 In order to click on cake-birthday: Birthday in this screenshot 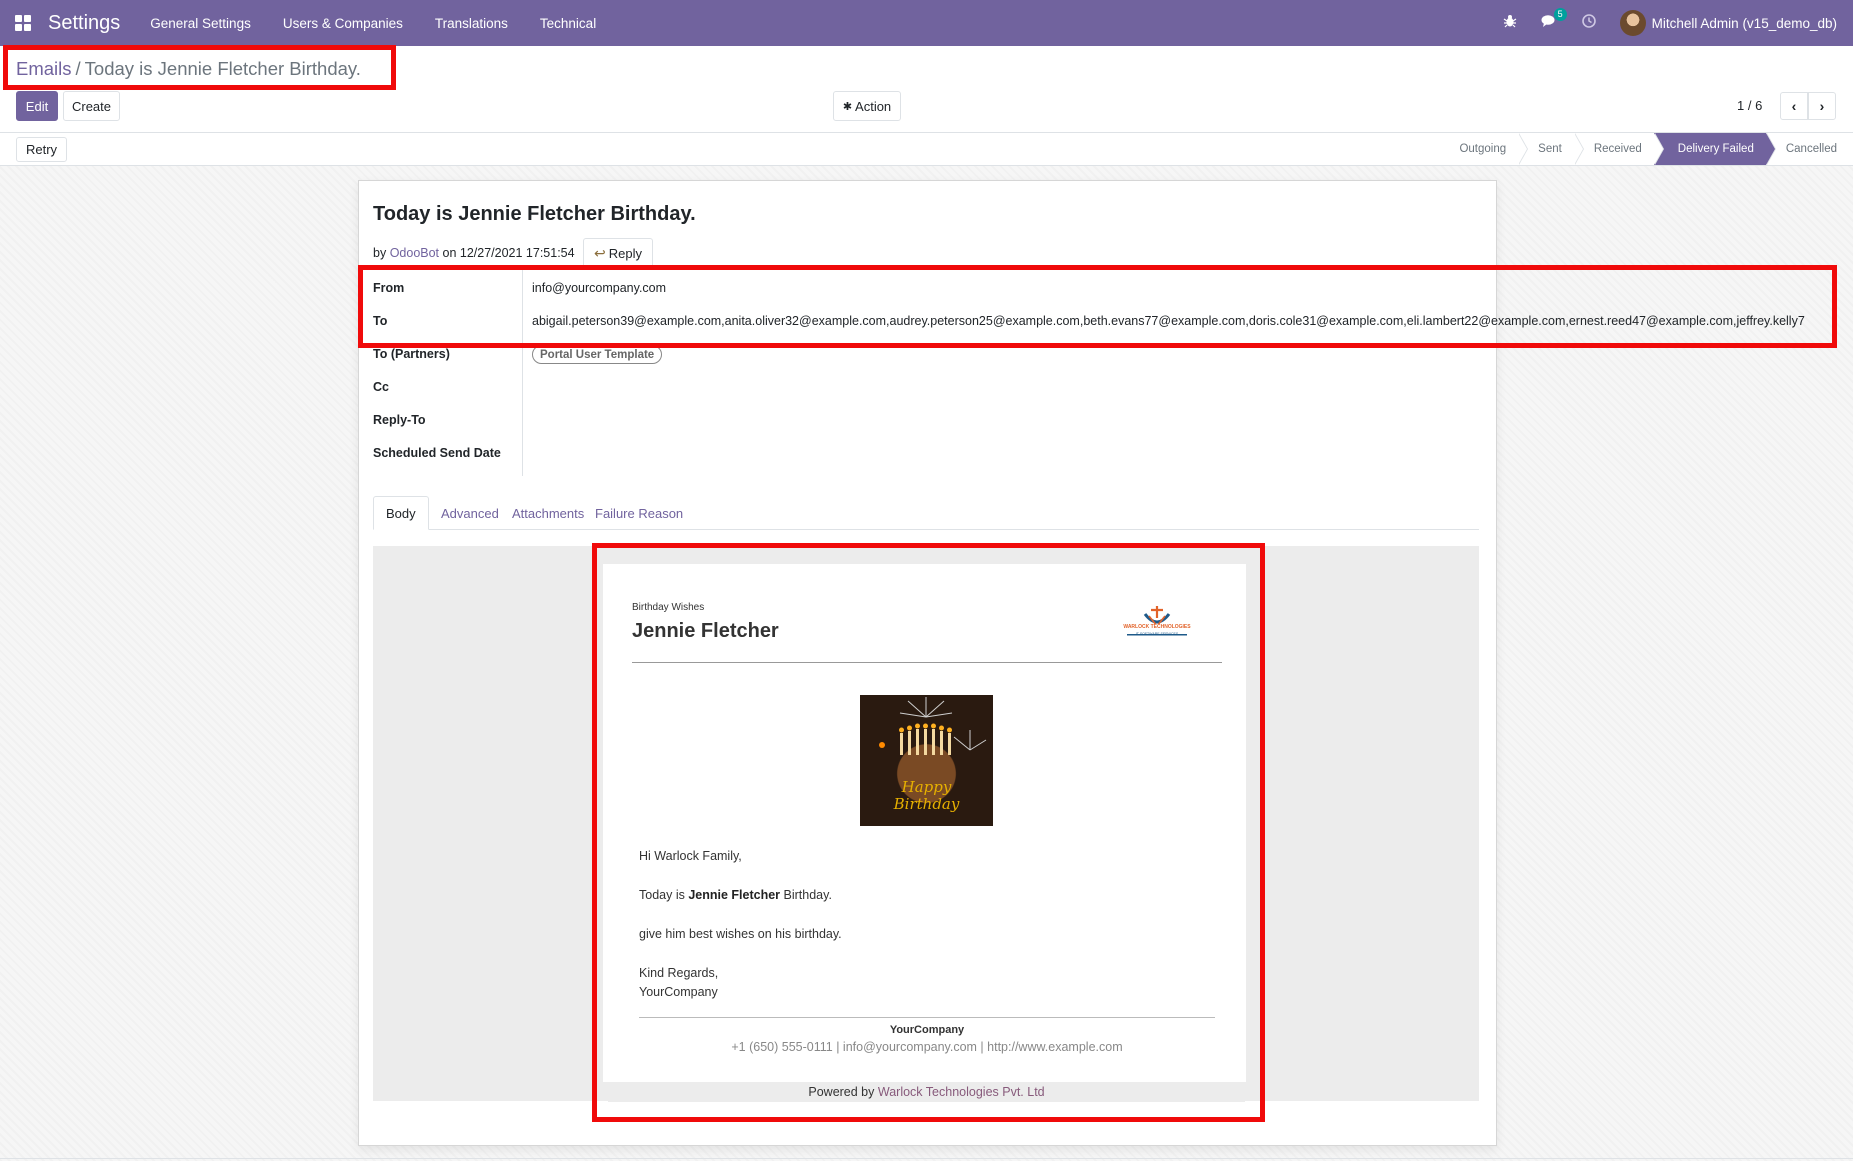, I will do `click(926, 804)`.